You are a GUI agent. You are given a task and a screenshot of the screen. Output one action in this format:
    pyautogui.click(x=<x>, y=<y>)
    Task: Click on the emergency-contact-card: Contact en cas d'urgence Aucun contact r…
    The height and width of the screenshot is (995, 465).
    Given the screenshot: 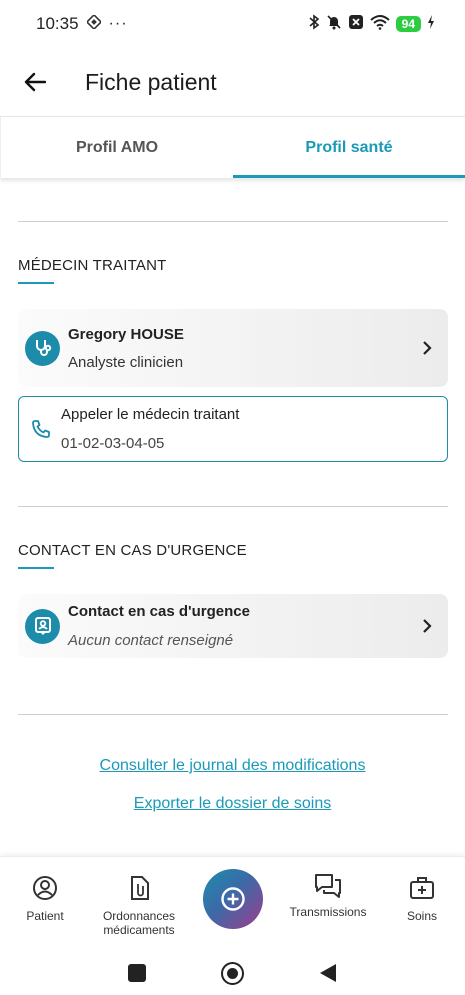 What is the action you would take?
    pyautogui.click(x=233, y=626)
    